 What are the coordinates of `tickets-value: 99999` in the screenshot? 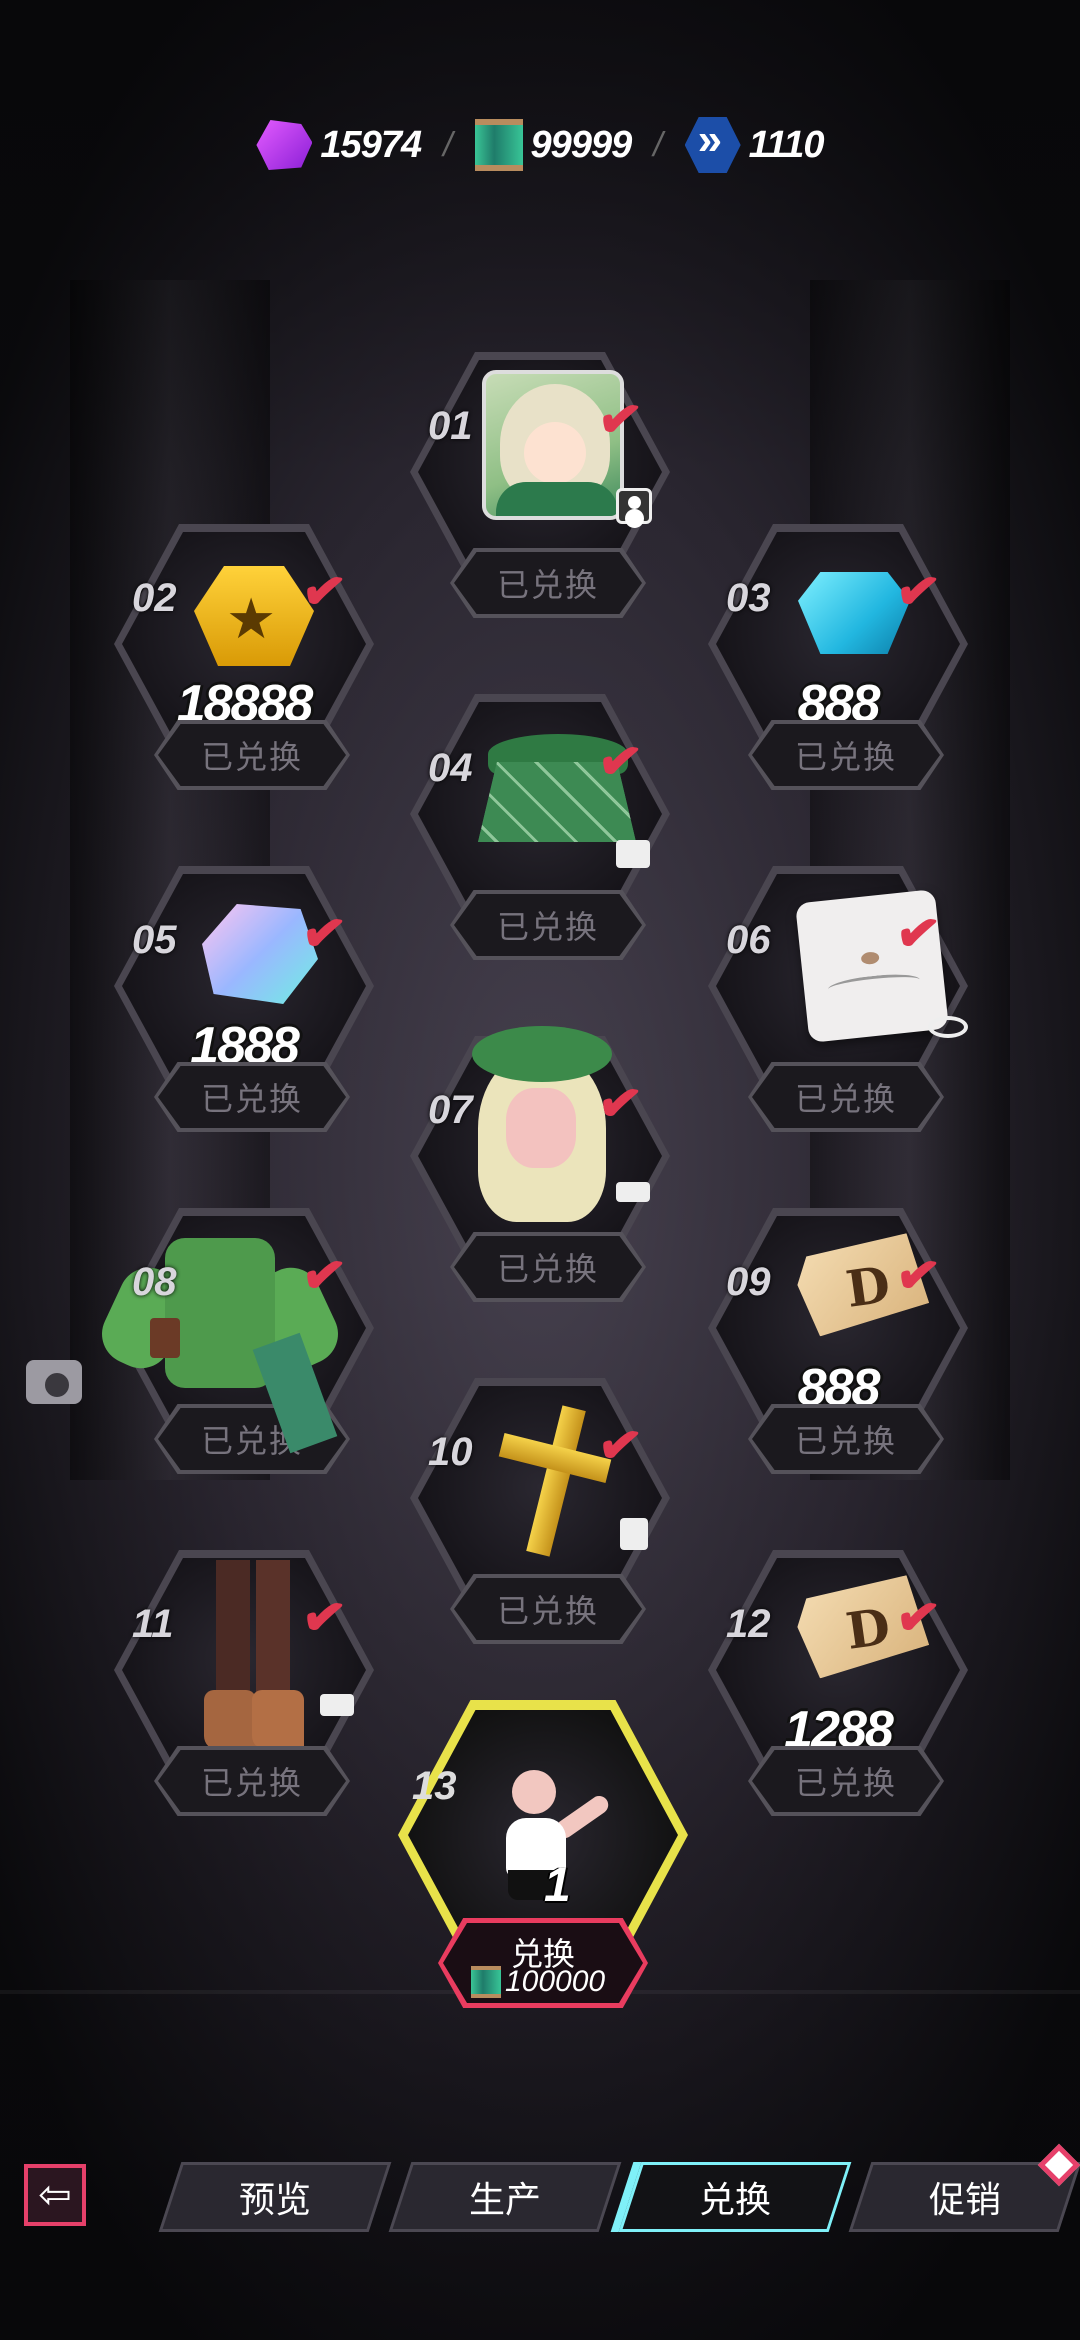 It's located at (581, 144).